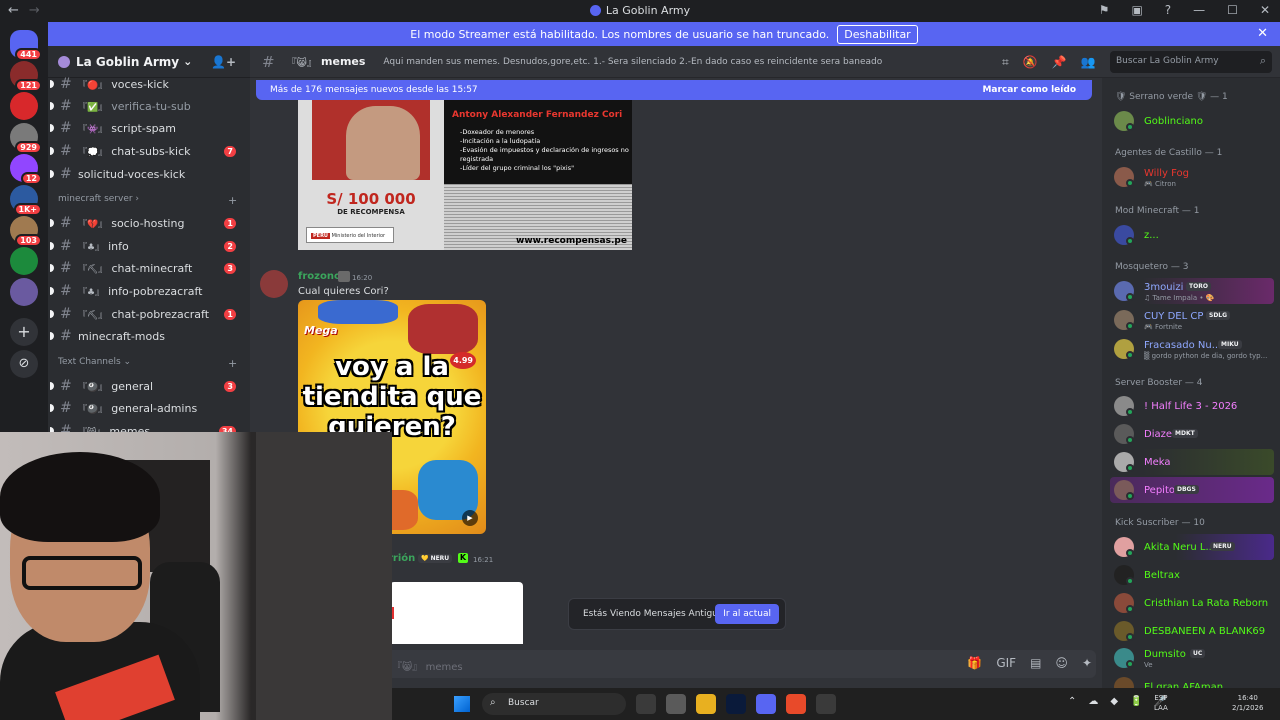 The height and width of the screenshot is (720, 1280). What do you see at coordinates (147, 386) in the screenshot?
I see `channel-general: # 『🎱』 general 3` at bounding box center [147, 386].